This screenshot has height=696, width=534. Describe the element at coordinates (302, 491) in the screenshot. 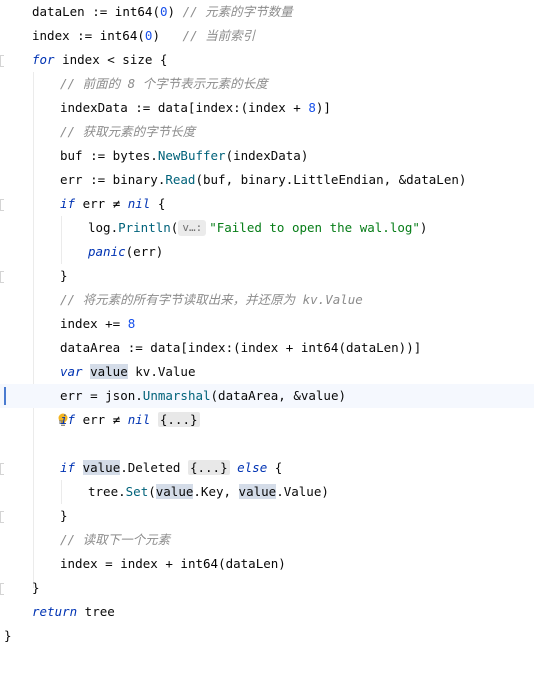

I see `code-text: .Value)` at that location.